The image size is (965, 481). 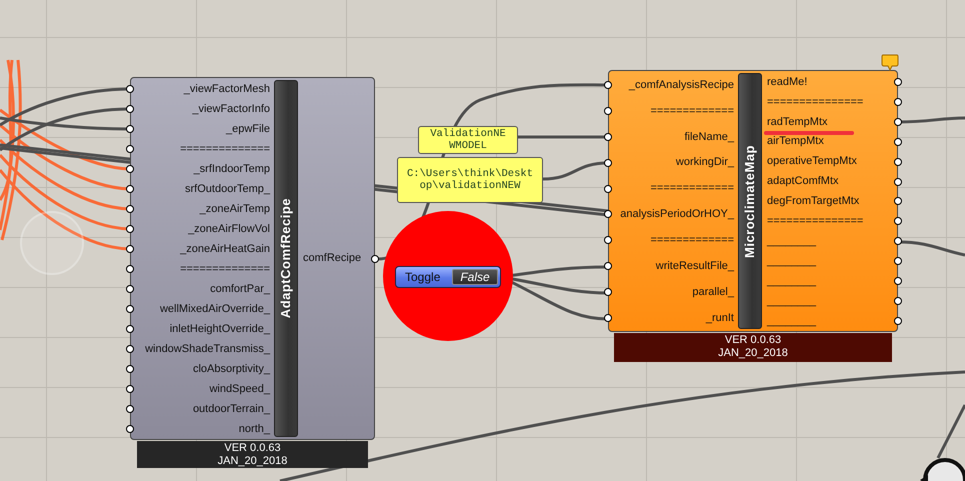 I want to click on navigation-widget-icon, so click(x=942, y=468).